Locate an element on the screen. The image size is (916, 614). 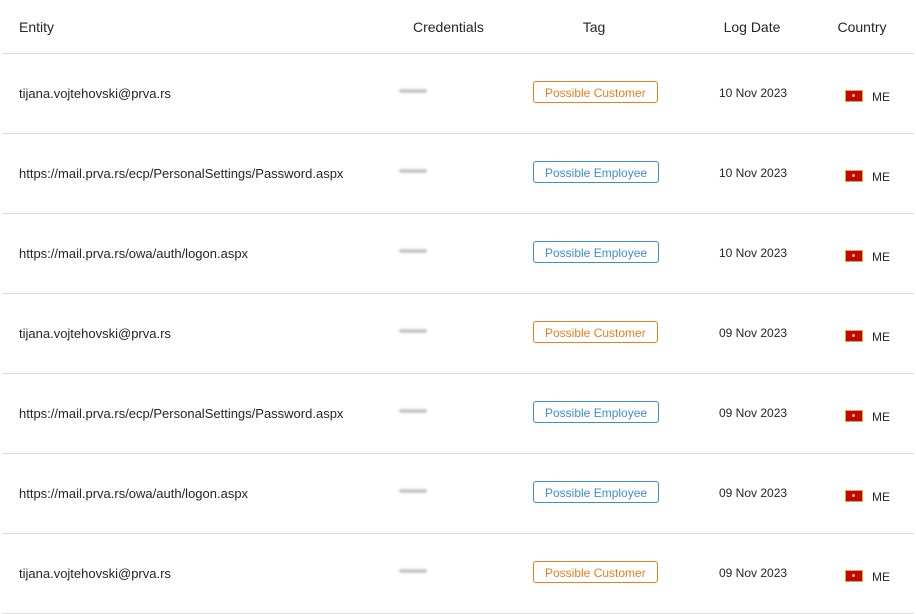
column-header-credentials: Credentials is located at coordinates (448, 27).